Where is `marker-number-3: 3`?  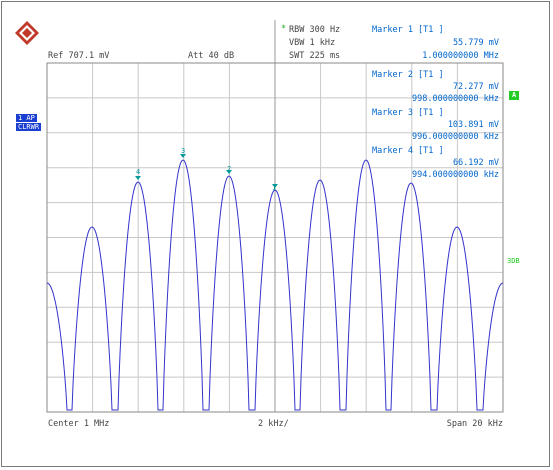 marker-number-3: 3 is located at coordinates (183, 151).